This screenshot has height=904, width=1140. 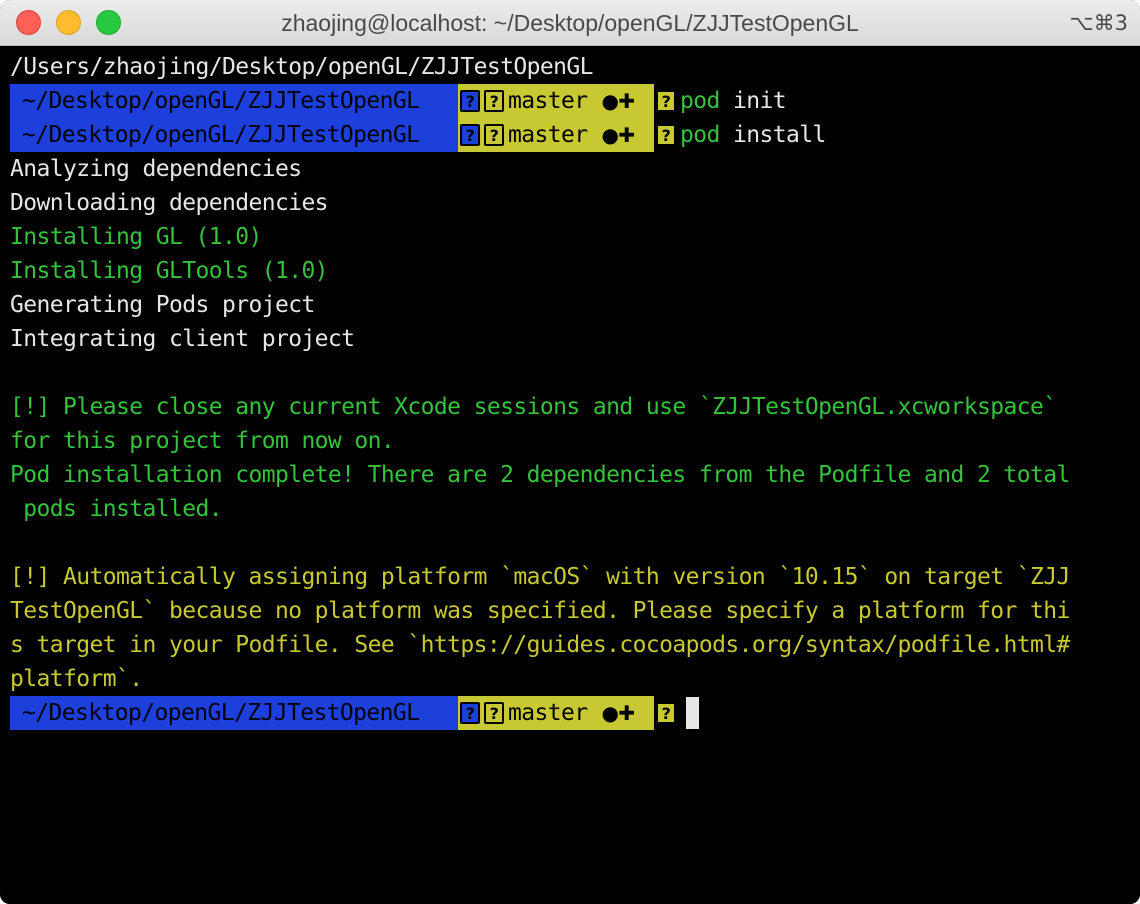 I want to click on text-cursor, so click(x=692, y=713).